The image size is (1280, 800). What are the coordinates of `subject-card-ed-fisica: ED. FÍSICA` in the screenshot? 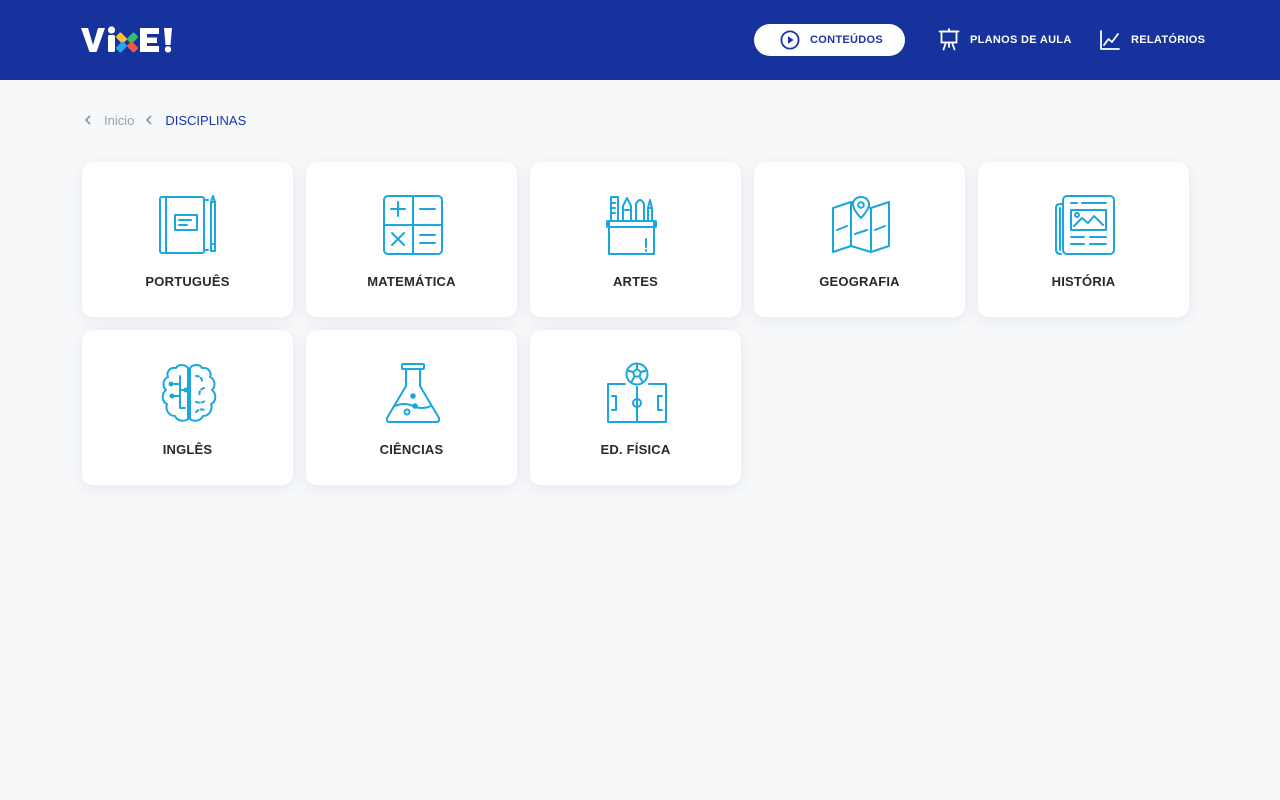 It's located at (635, 407).